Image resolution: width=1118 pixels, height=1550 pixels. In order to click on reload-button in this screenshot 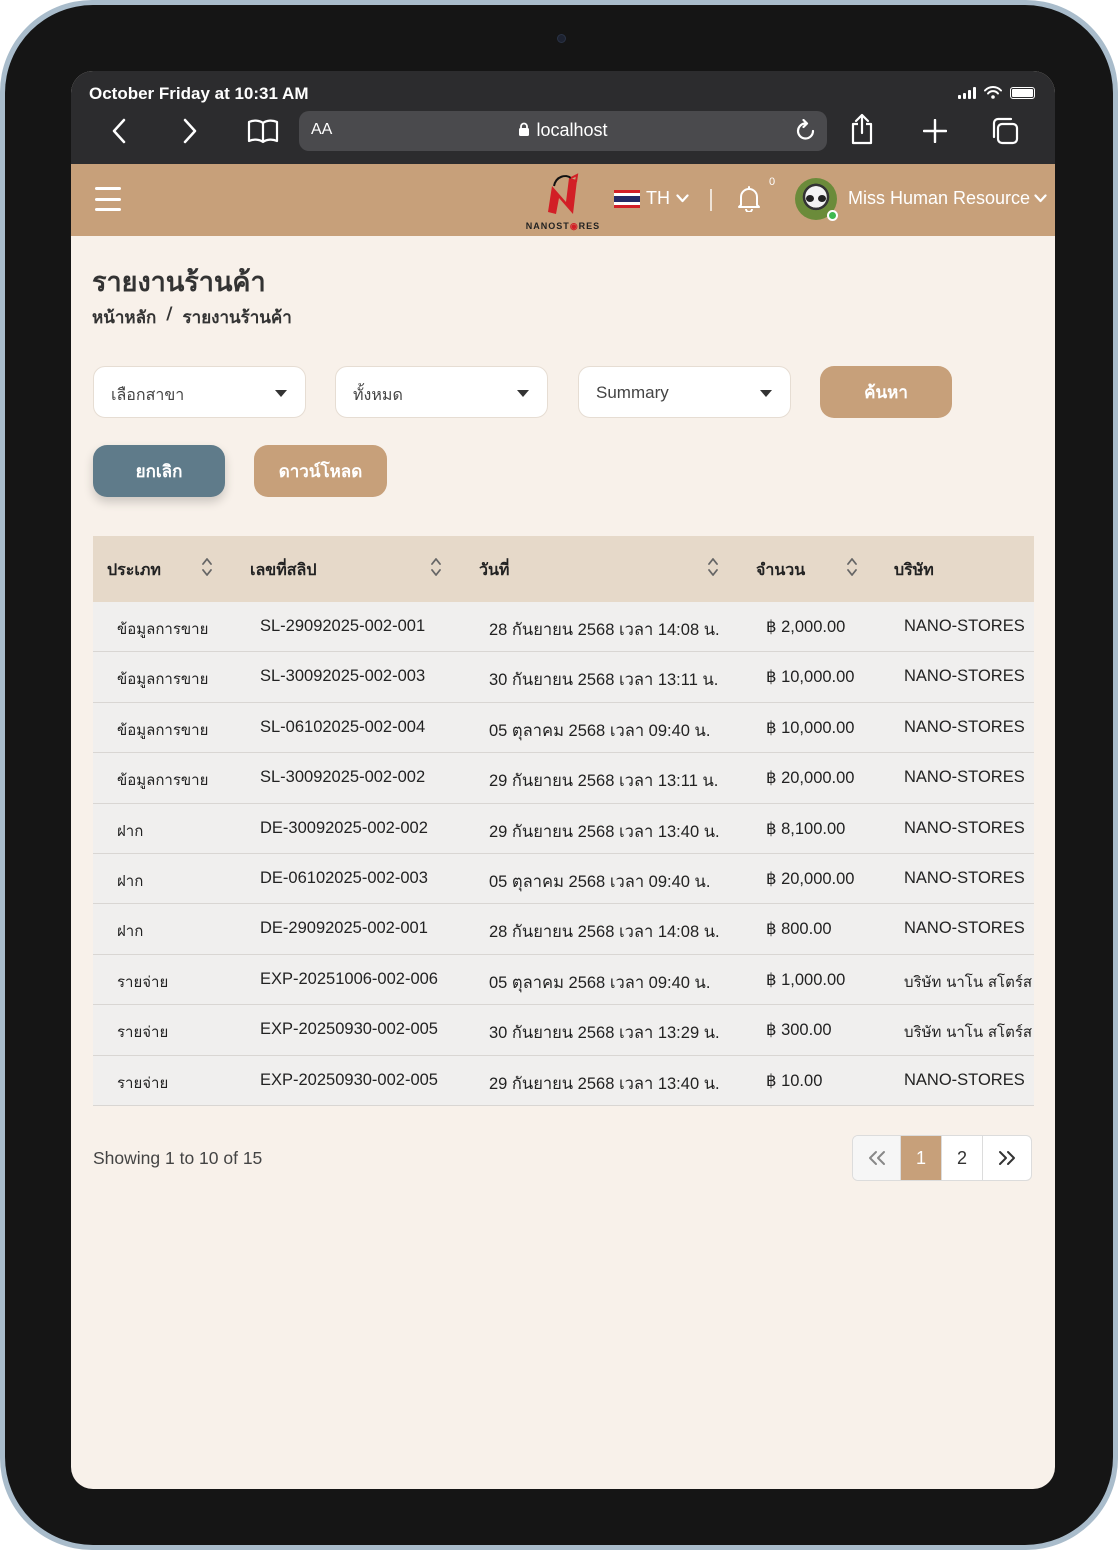, I will do `click(806, 132)`.